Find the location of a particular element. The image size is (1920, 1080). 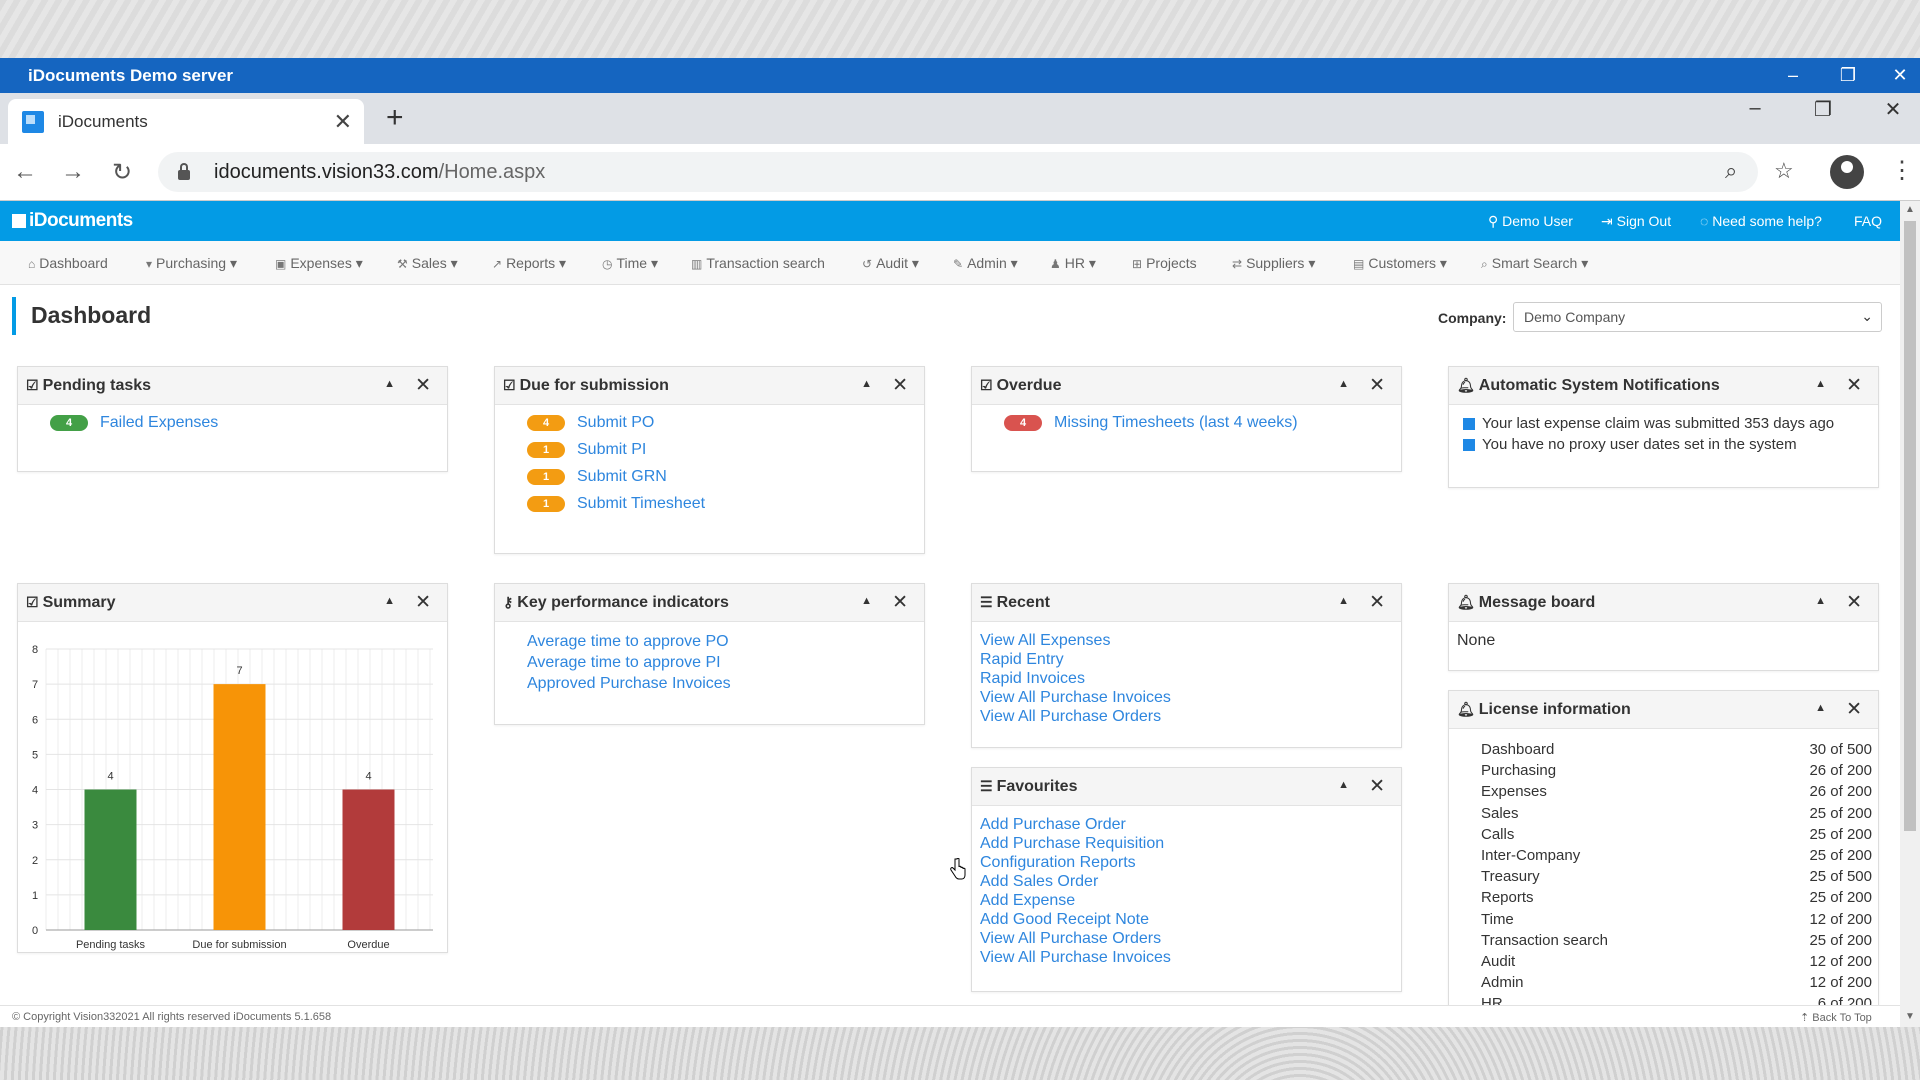

menu-item-label: Transaction search is located at coordinates (765, 263).